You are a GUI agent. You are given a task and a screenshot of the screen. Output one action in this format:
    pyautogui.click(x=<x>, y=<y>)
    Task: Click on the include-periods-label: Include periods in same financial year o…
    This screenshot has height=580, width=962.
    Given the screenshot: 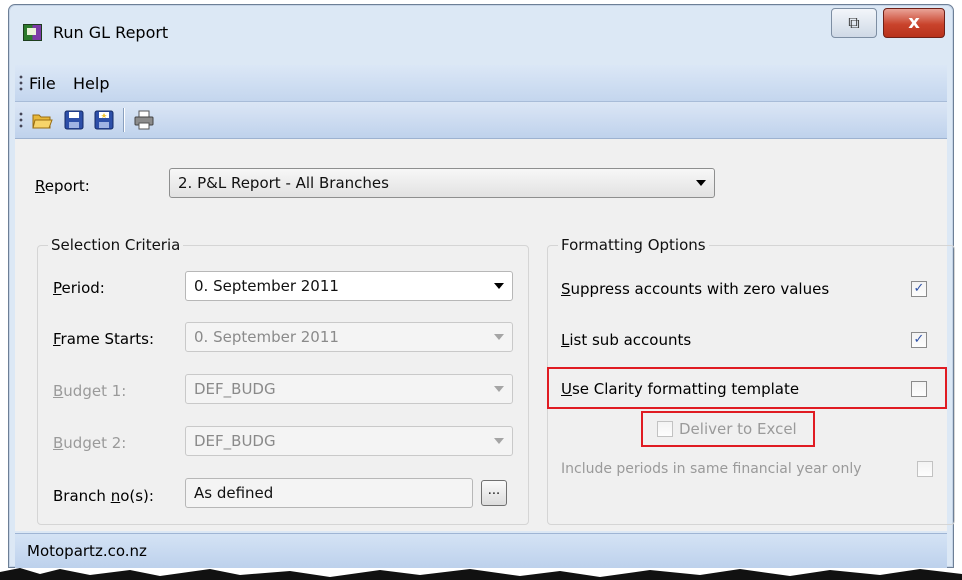 What is the action you would take?
    pyautogui.click(x=711, y=469)
    